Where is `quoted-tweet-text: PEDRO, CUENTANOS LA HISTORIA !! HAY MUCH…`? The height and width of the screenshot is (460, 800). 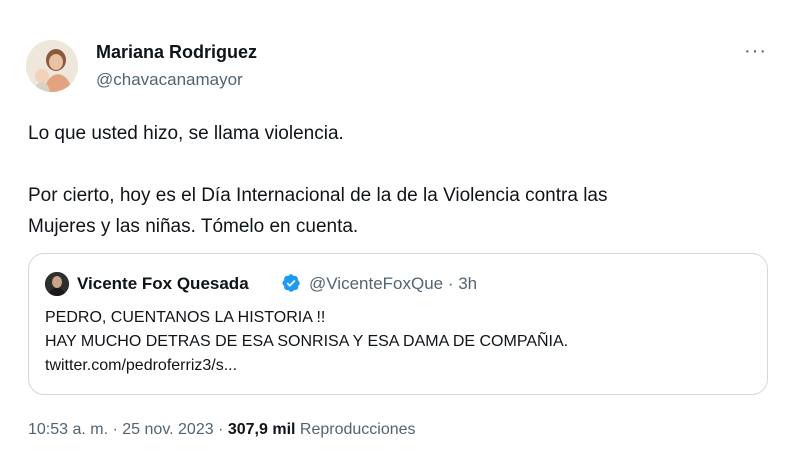 quoted-tweet-text: PEDRO, CUENTANOS LA HISTORIA !! HAY MUCH… is located at coordinates (306, 342).